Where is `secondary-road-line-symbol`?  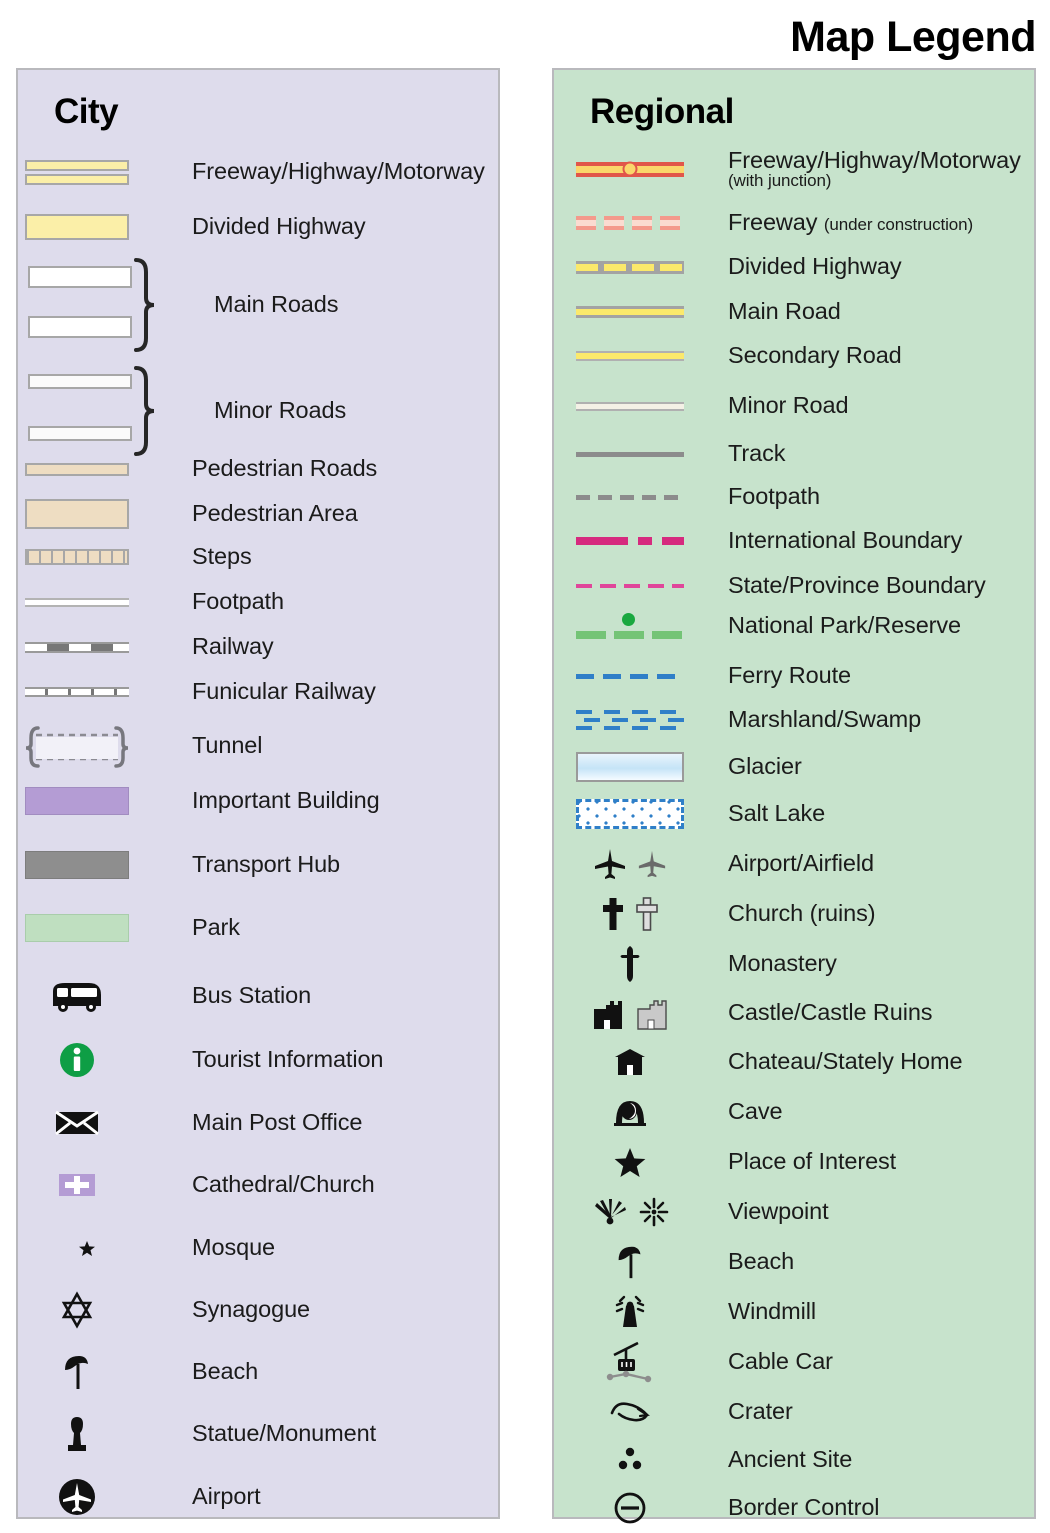
secondary-road-line-symbol is located at coordinates (630, 356).